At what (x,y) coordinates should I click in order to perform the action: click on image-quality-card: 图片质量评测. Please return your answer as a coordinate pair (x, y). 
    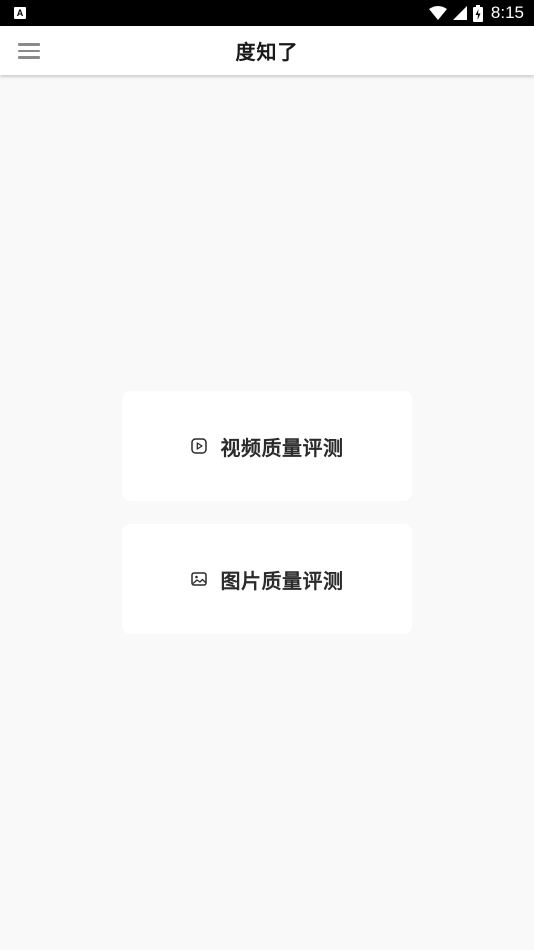
    Looking at the image, I should click on (267, 579).